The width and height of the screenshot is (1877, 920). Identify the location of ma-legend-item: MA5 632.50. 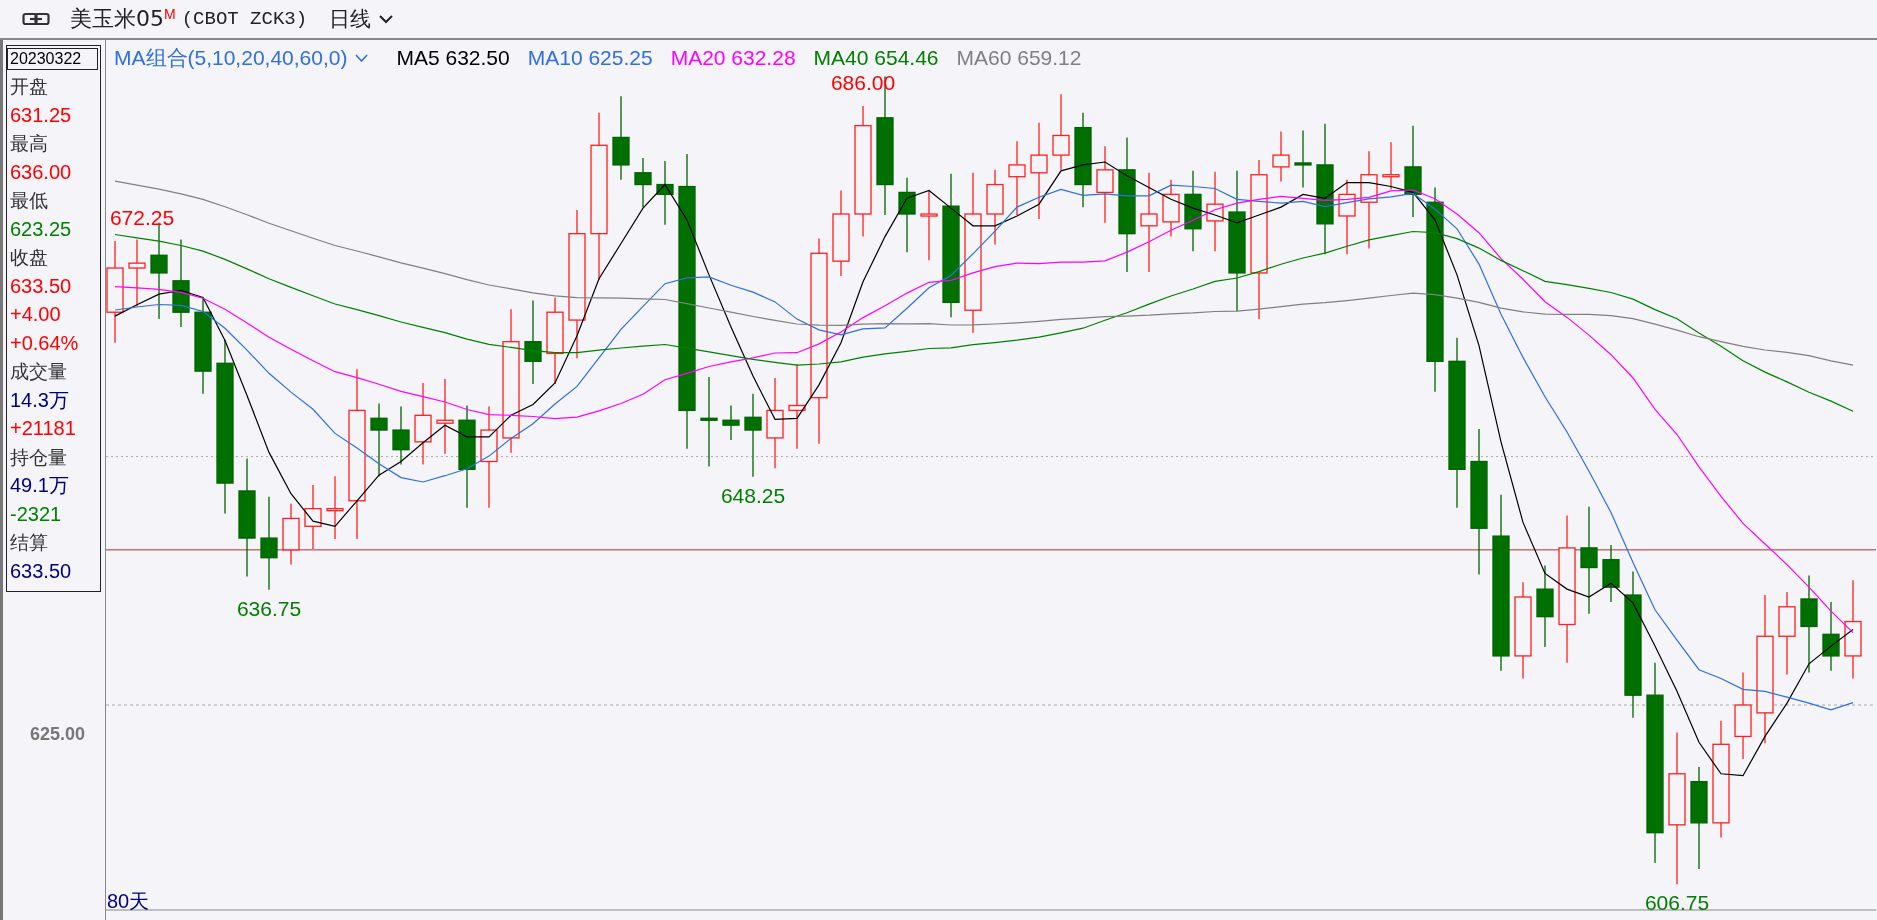
(453, 58).